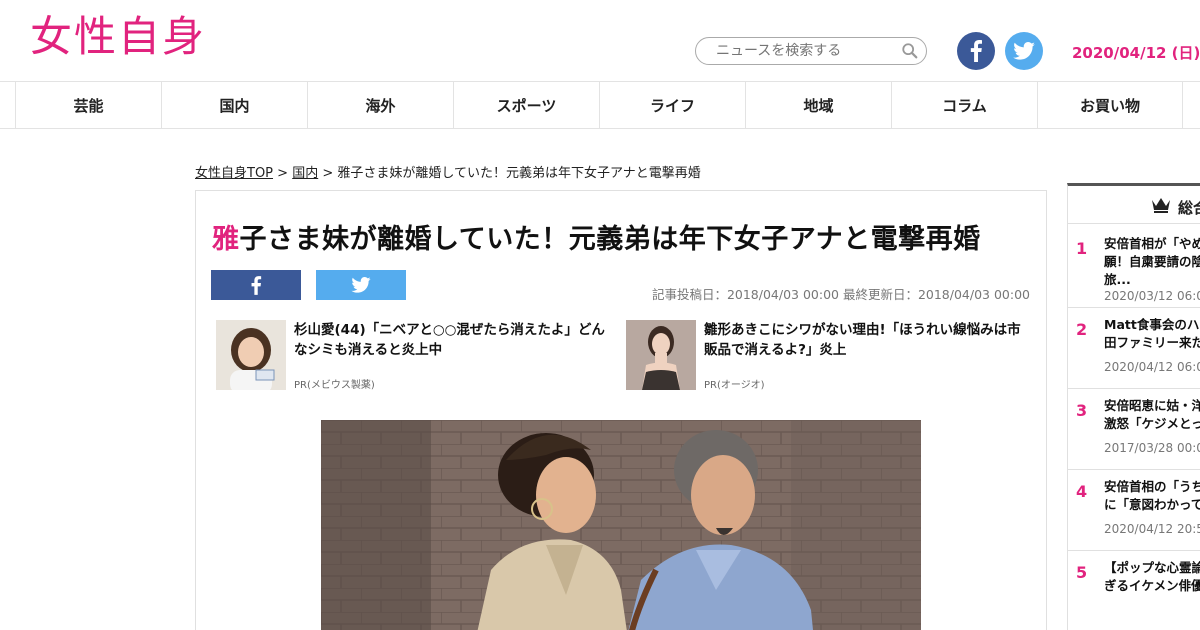  I want to click on rank-headline-line: ぎるイケメン俳優, so click(1152, 585).